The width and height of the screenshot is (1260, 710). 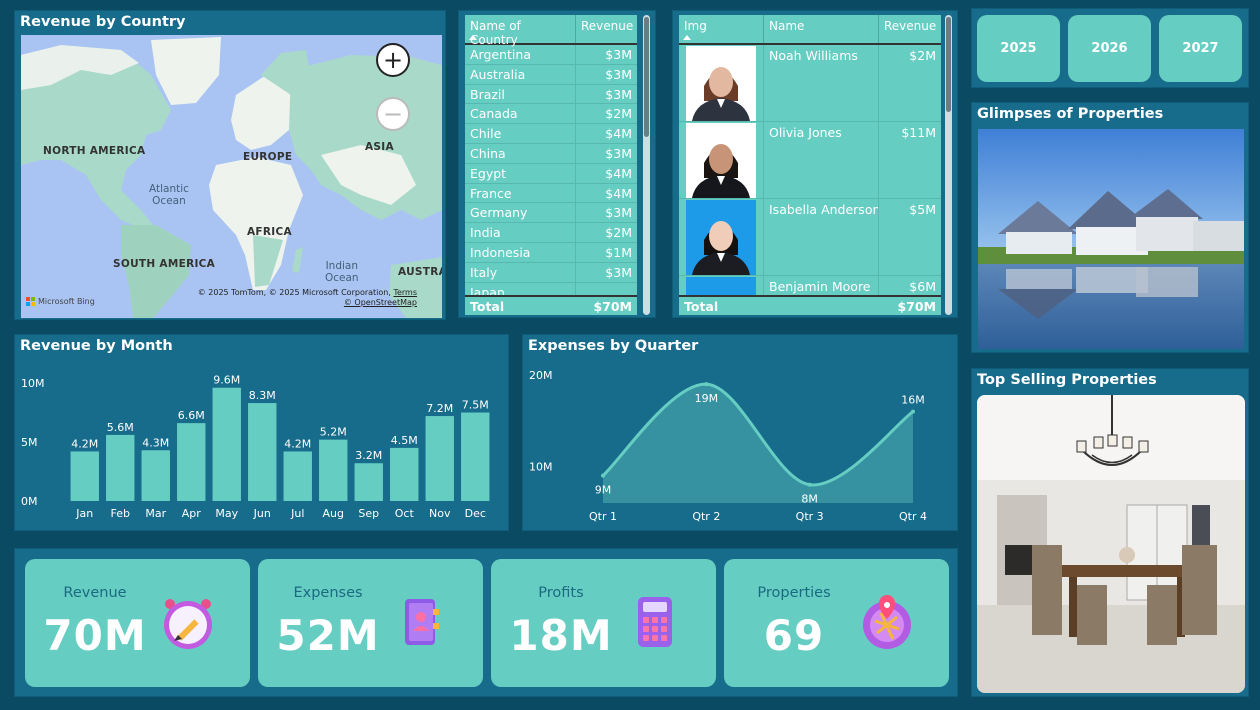 I want to click on avatar, so click(x=721, y=237).